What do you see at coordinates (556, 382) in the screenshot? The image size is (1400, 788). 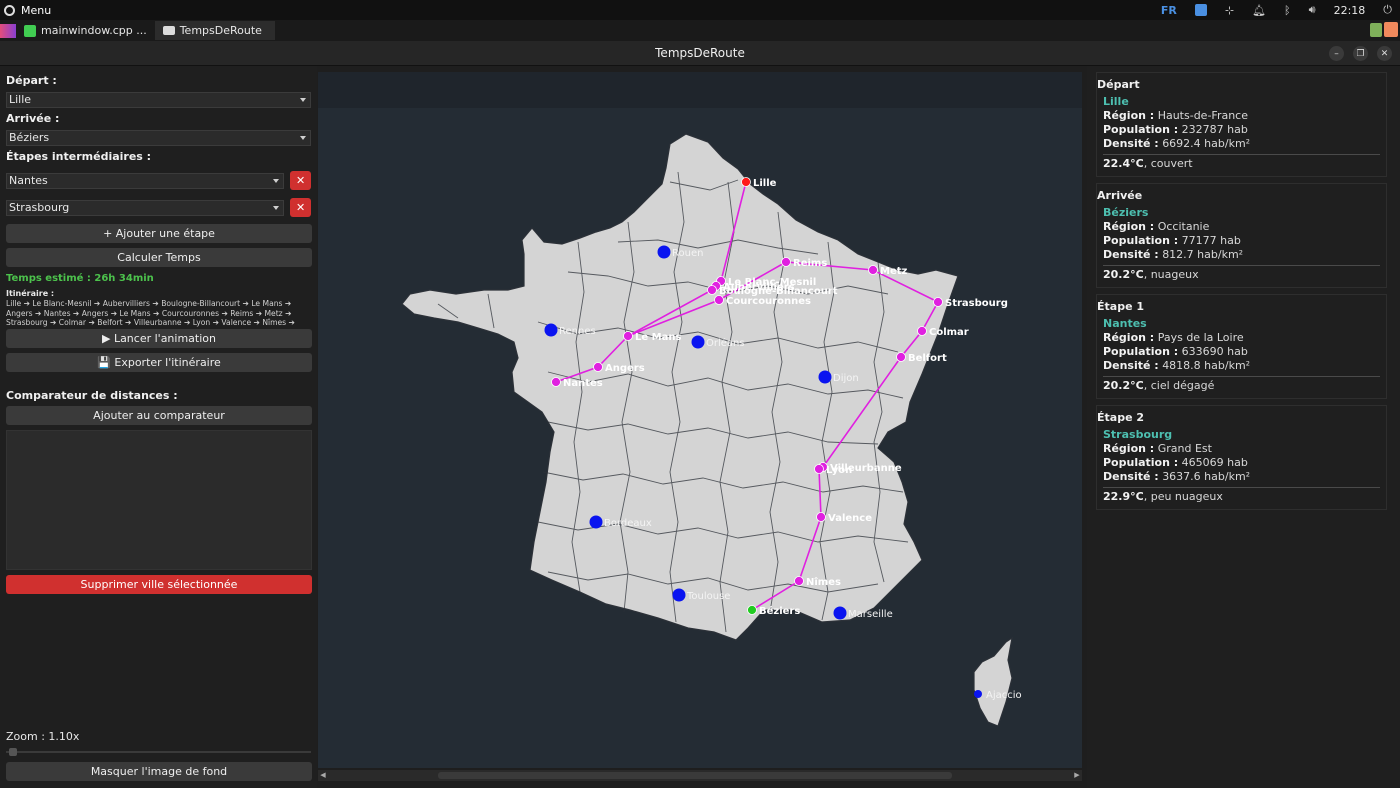 I see `route-stop-nantes` at bounding box center [556, 382].